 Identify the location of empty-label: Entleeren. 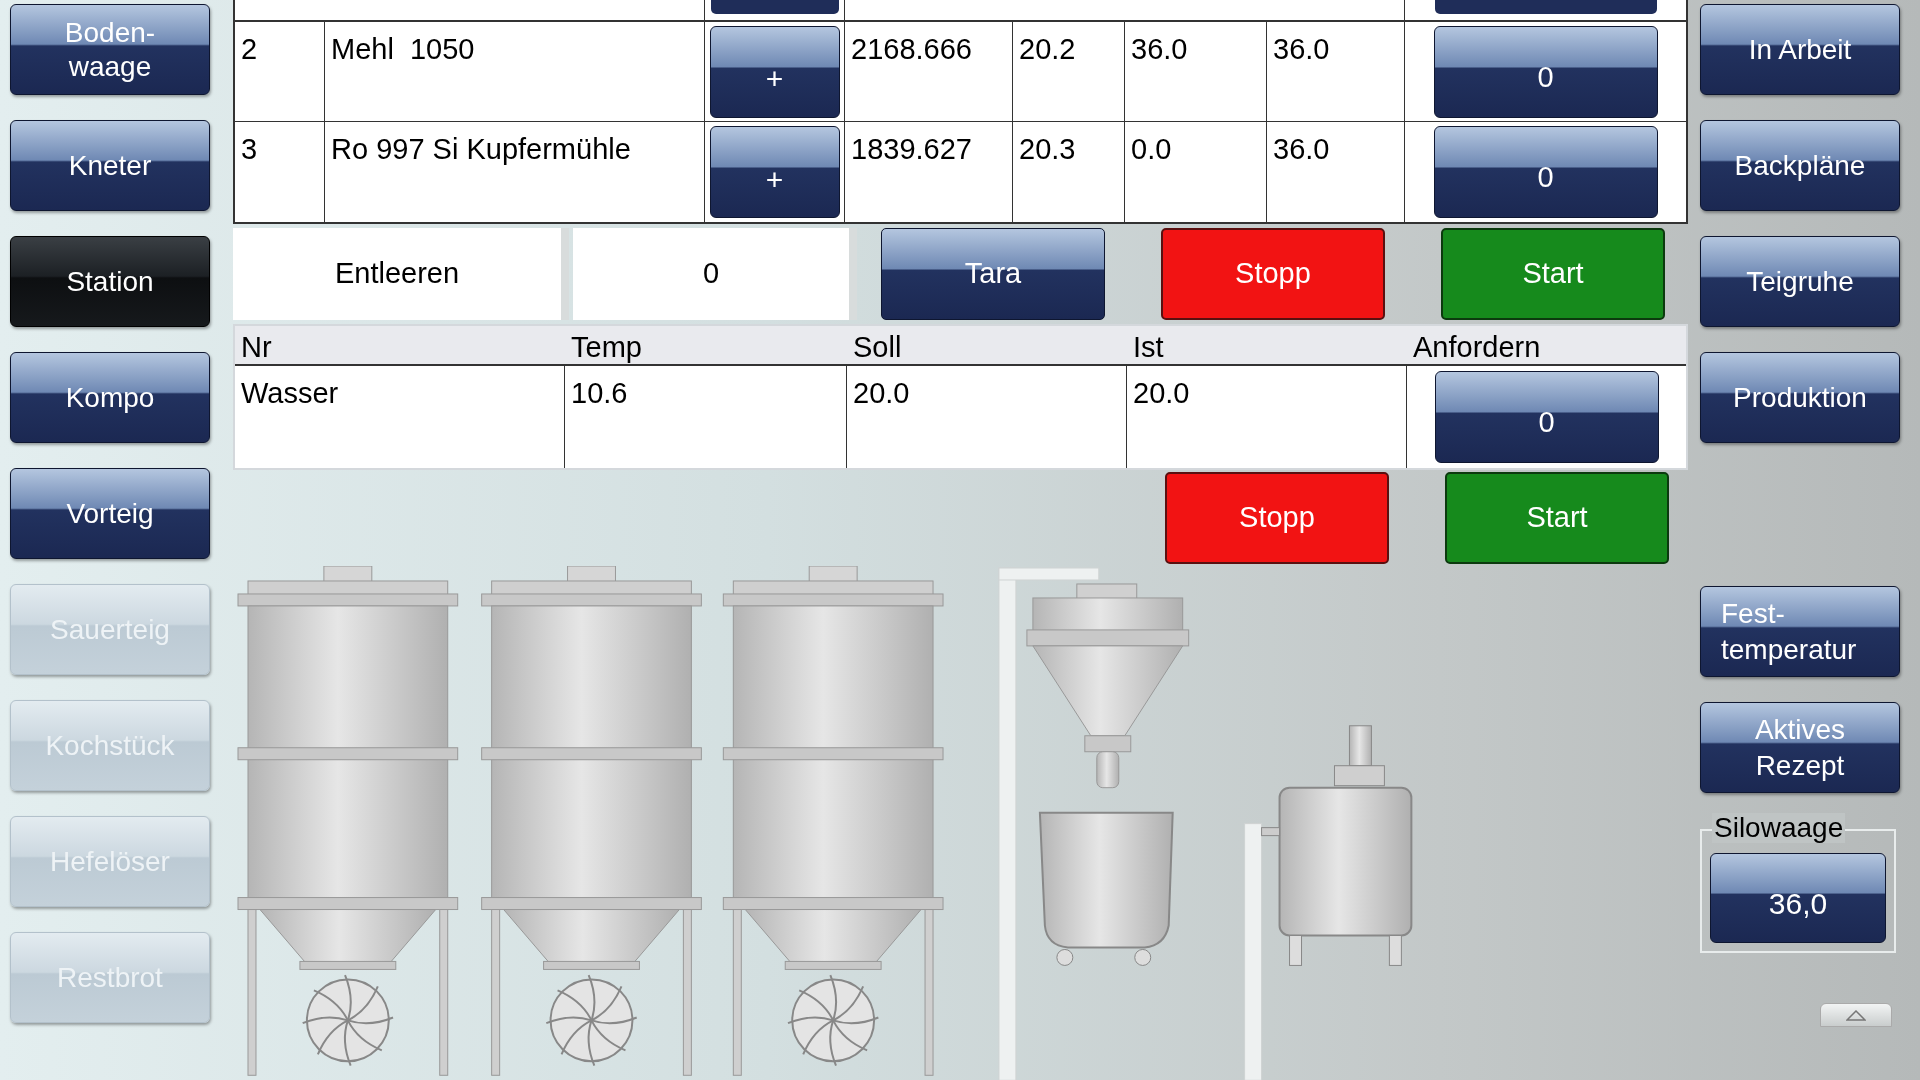
(401, 273).